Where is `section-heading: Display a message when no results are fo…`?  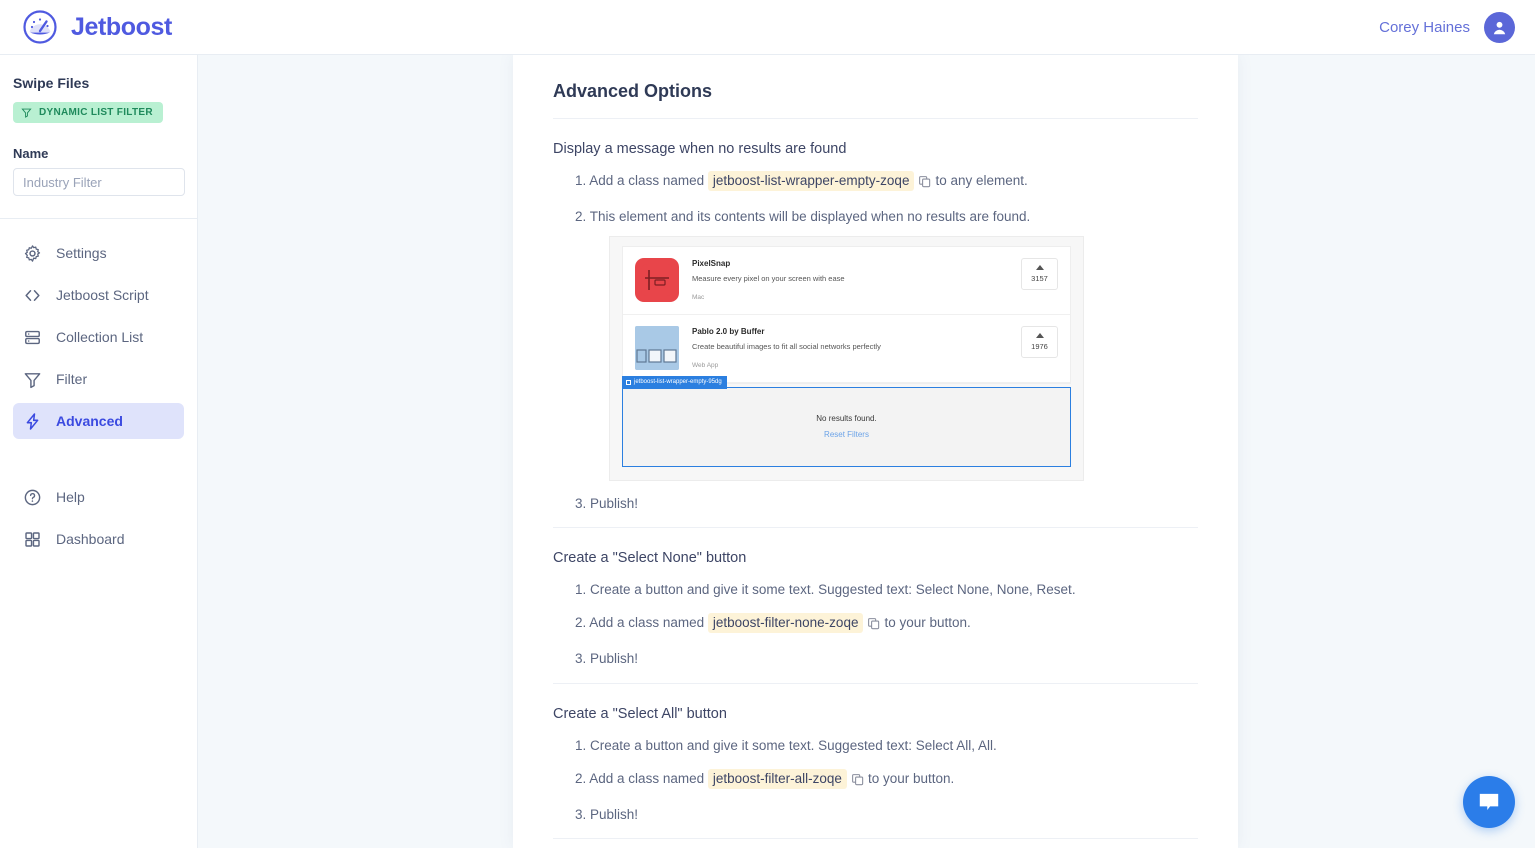 section-heading: Display a message when no results are fo… is located at coordinates (700, 149).